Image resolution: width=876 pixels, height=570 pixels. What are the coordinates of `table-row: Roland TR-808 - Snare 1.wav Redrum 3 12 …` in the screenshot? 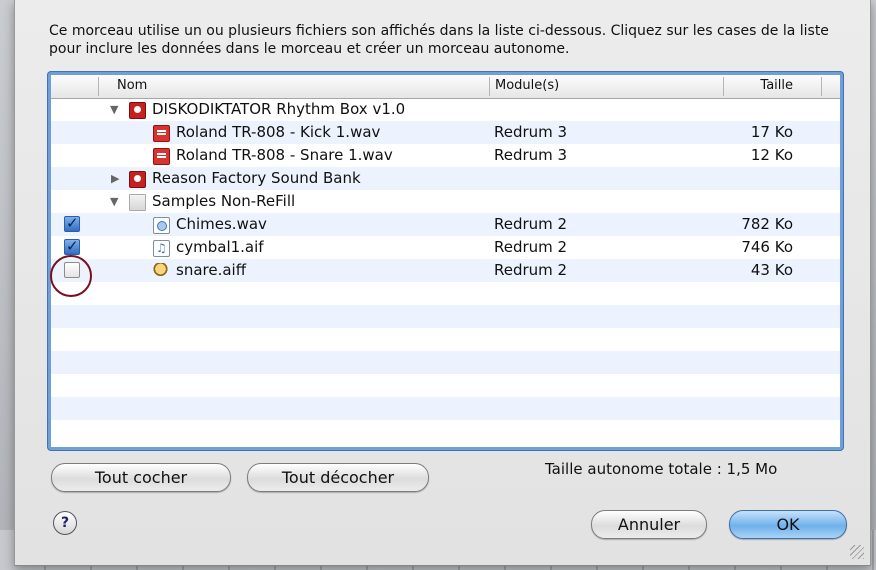 It's located at (445, 155).